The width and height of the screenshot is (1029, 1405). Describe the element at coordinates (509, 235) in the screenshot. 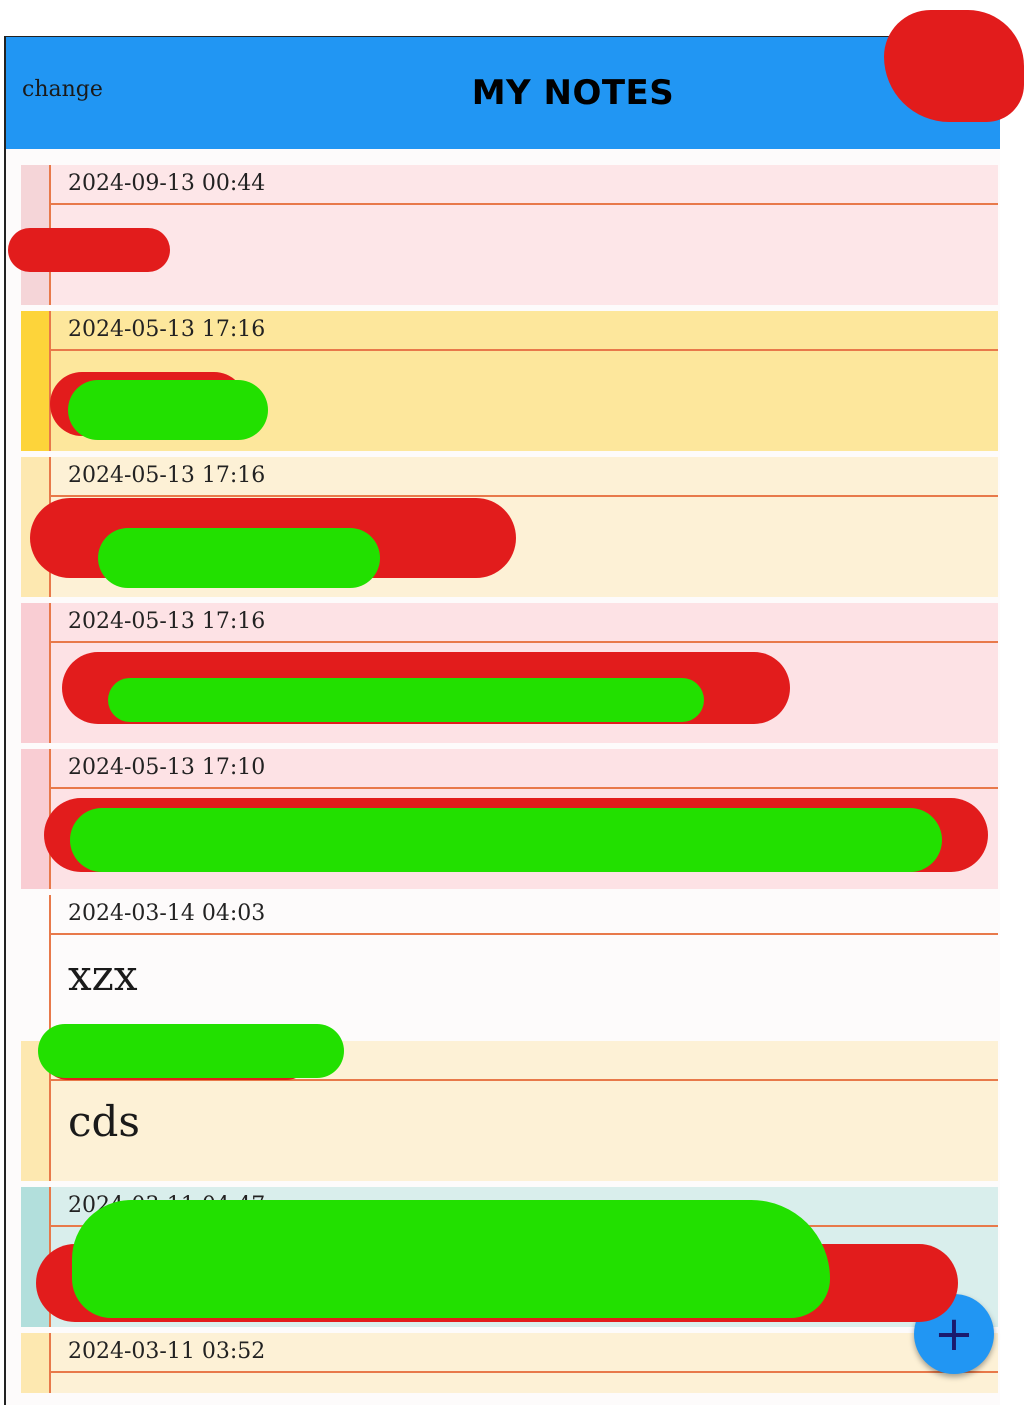

I see `note-card: 2024-09-13 00:44` at that location.